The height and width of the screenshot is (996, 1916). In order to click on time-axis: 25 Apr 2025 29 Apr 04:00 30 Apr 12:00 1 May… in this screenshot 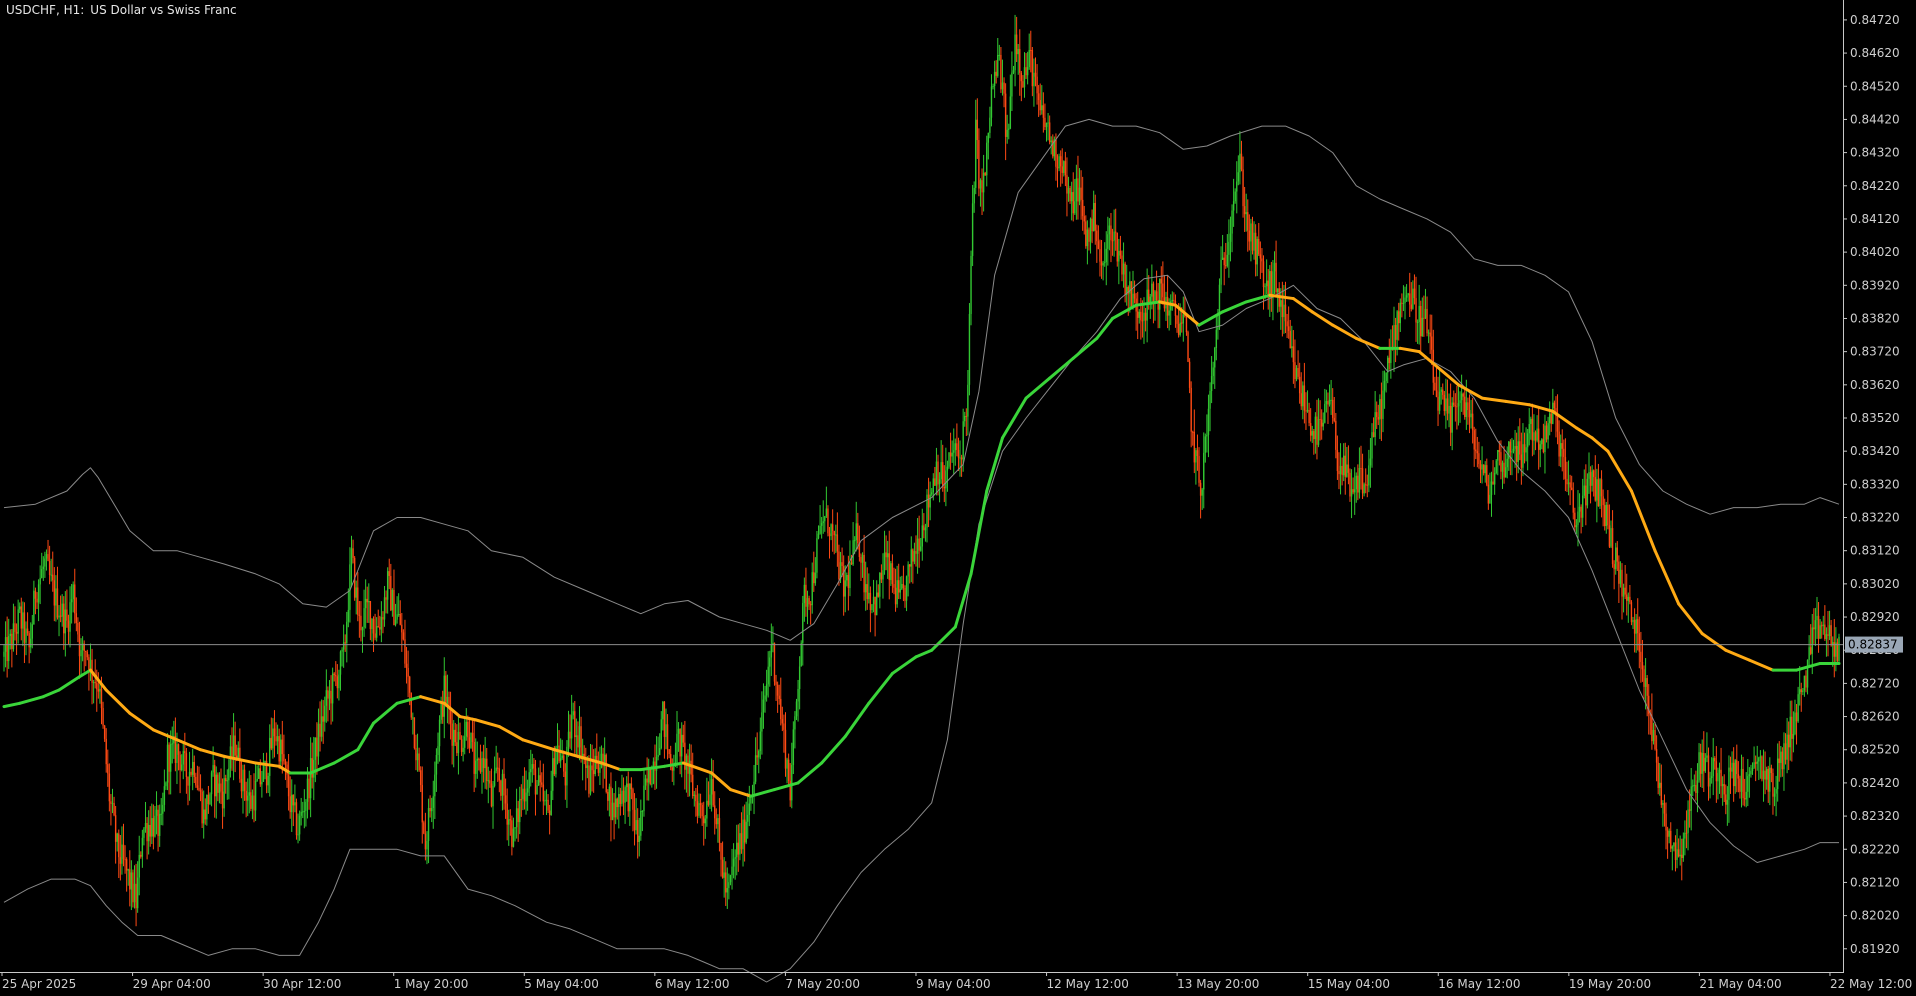, I will do `click(956, 981)`.